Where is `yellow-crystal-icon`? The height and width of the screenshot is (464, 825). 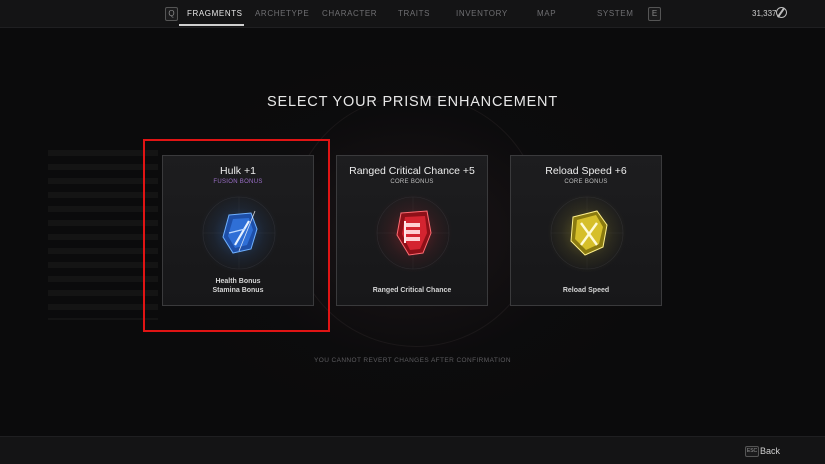 yellow-crystal-icon is located at coordinates (587, 233).